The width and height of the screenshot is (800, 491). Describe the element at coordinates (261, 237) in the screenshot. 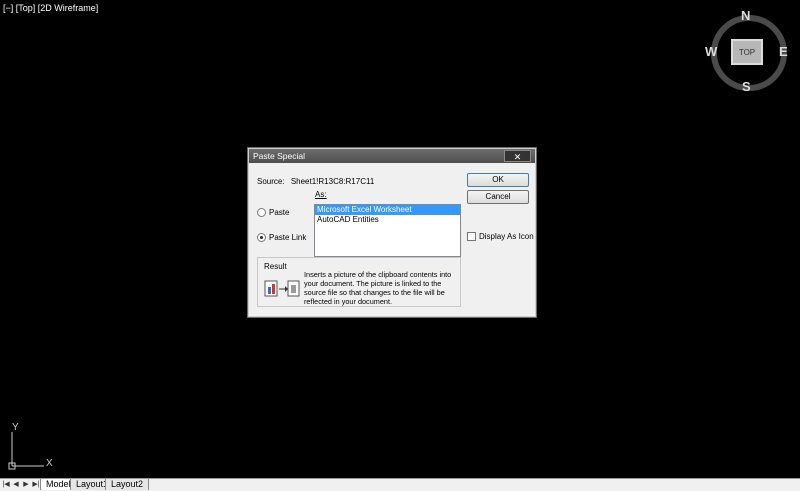

I see `paste-link-radio-dot` at that location.